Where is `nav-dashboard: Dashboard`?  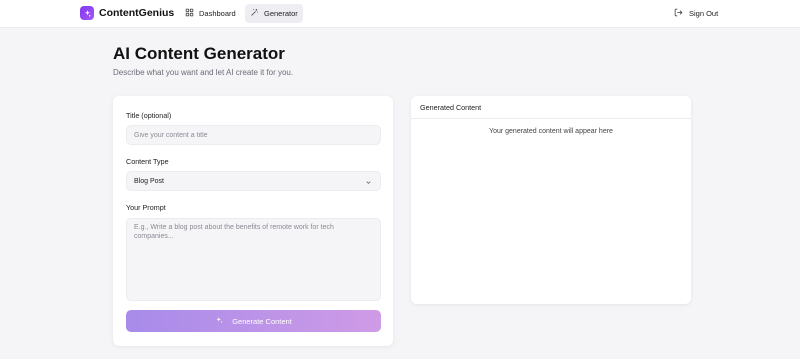 nav-dashboard: Dashboard is located at coordinates (210, 13).